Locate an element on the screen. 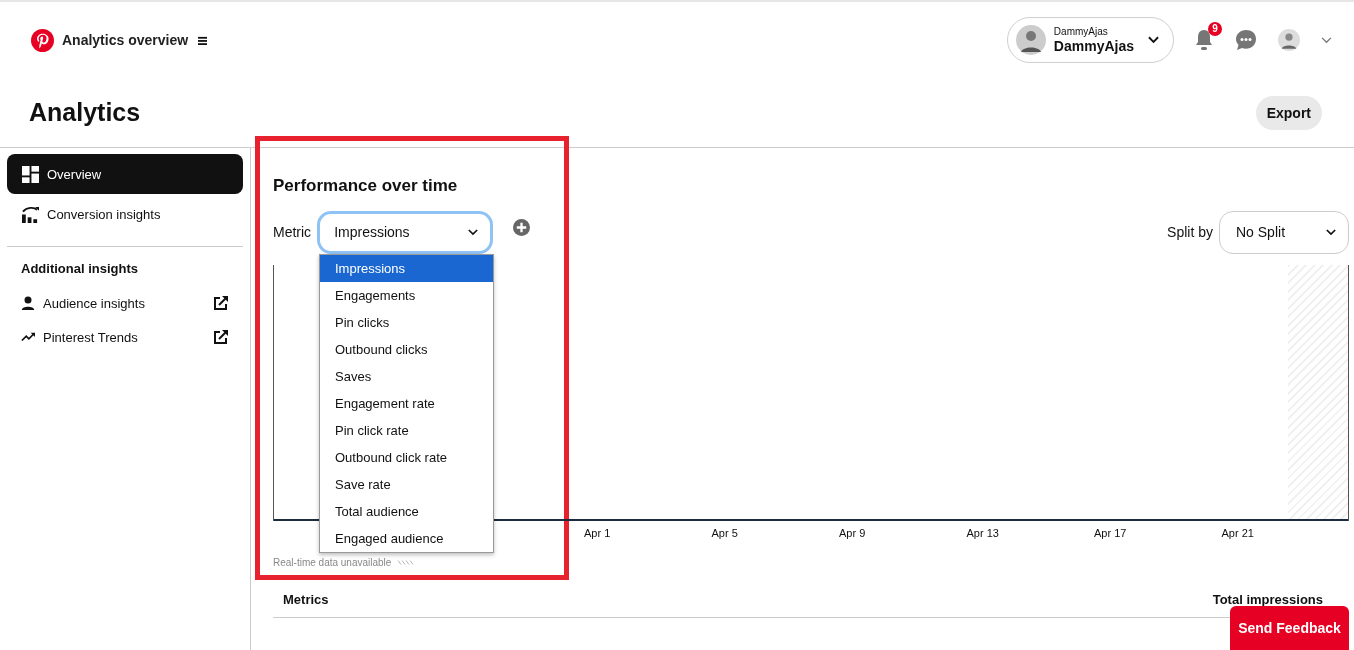  menu-option: Engagement rate is located at coordinates (406, 403).